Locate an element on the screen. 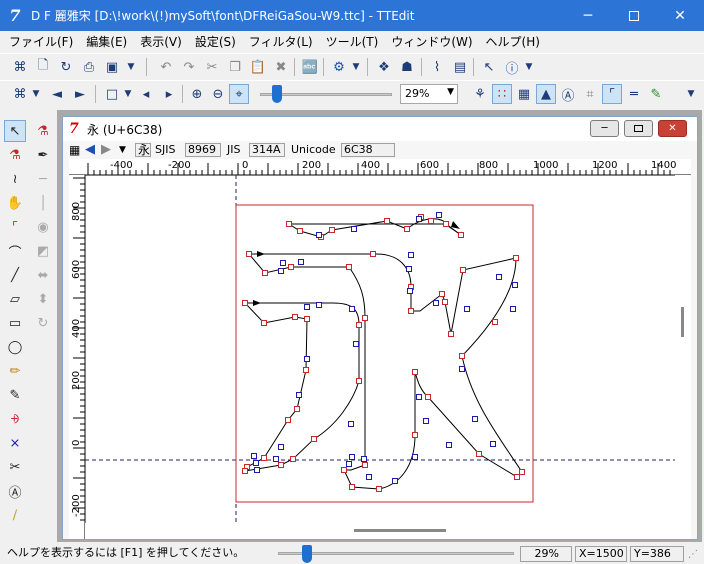 The image size is (704, 564). points-icon: ∷ is located at coordinates (502, 94).